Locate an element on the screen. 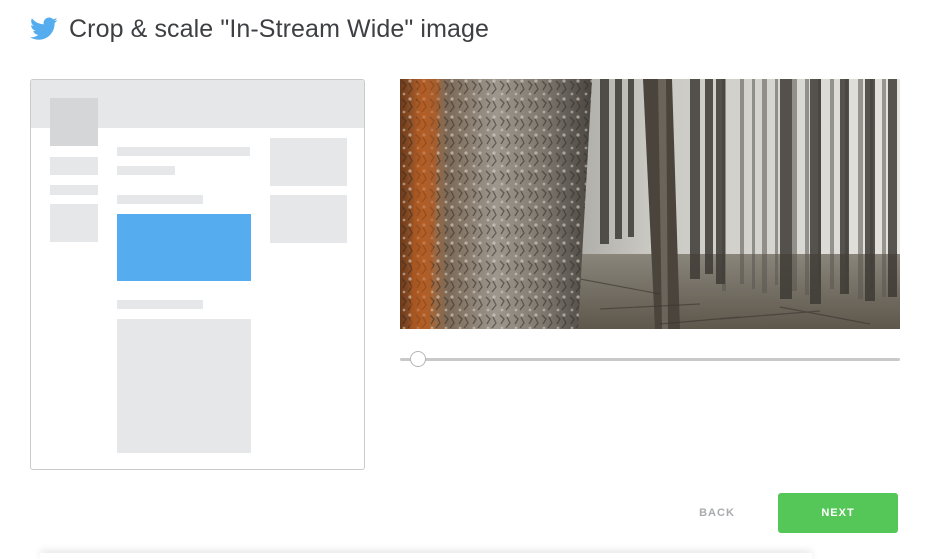  preview-sidebar-block is located at coordinates (74, 223).